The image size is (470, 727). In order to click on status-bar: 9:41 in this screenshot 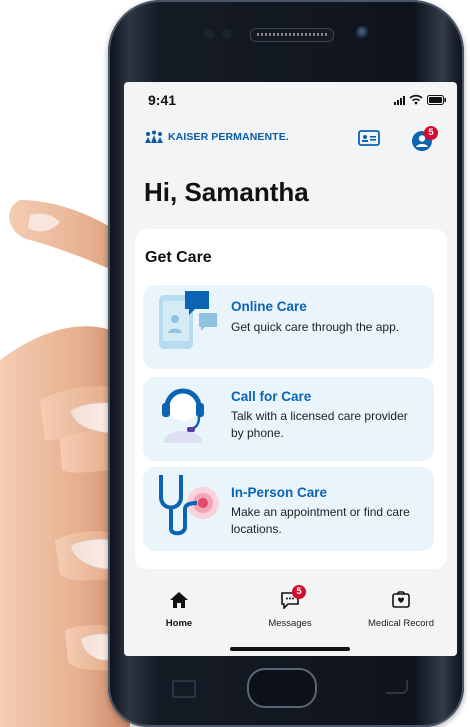, I will do `click(290, 100)`.